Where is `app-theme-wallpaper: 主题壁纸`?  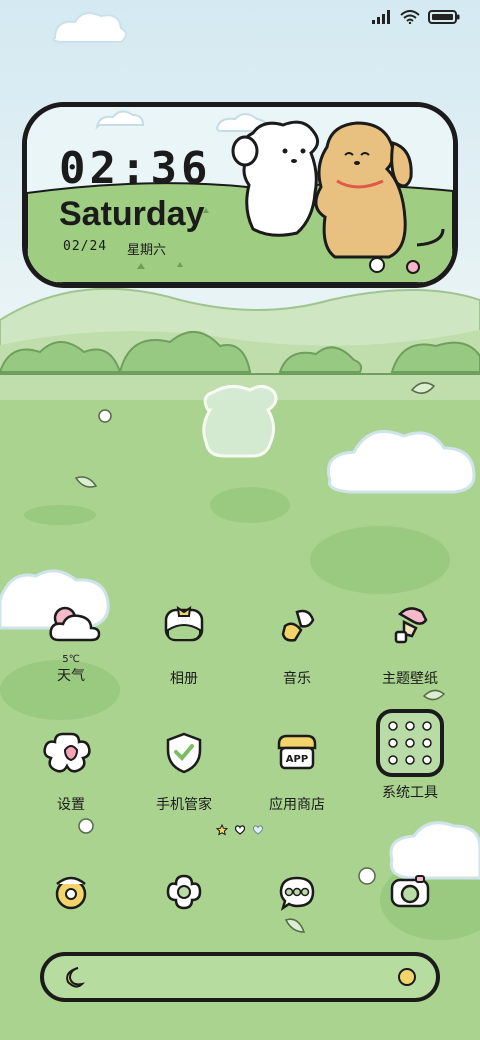 app-theme-wallpaper: 主题壁纸 is located at coordinates (410, 642).